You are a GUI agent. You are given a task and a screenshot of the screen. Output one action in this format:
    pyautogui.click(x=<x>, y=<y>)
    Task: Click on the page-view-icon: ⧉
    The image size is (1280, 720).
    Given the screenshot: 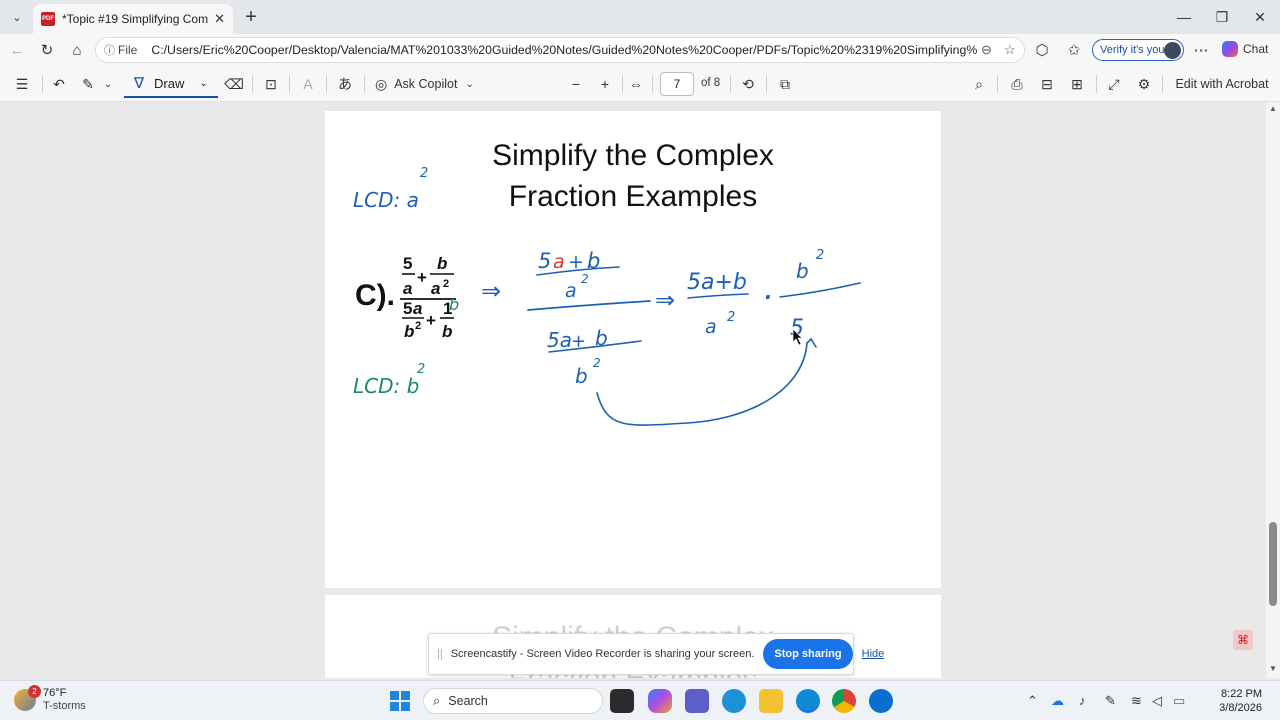 What is the action you would take?
    pyautogui.click(x=785, y=84)
    